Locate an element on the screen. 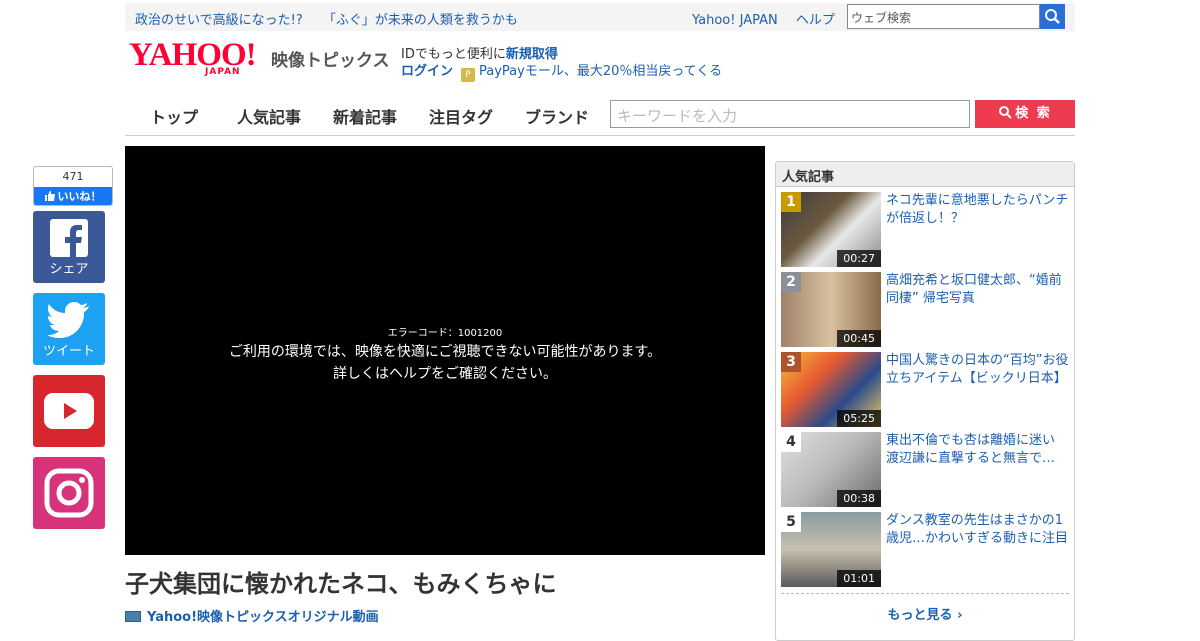 This screenshot has height=641, width=1200. thumbnail: 4 00:38 is located at coordinates (831, 469).